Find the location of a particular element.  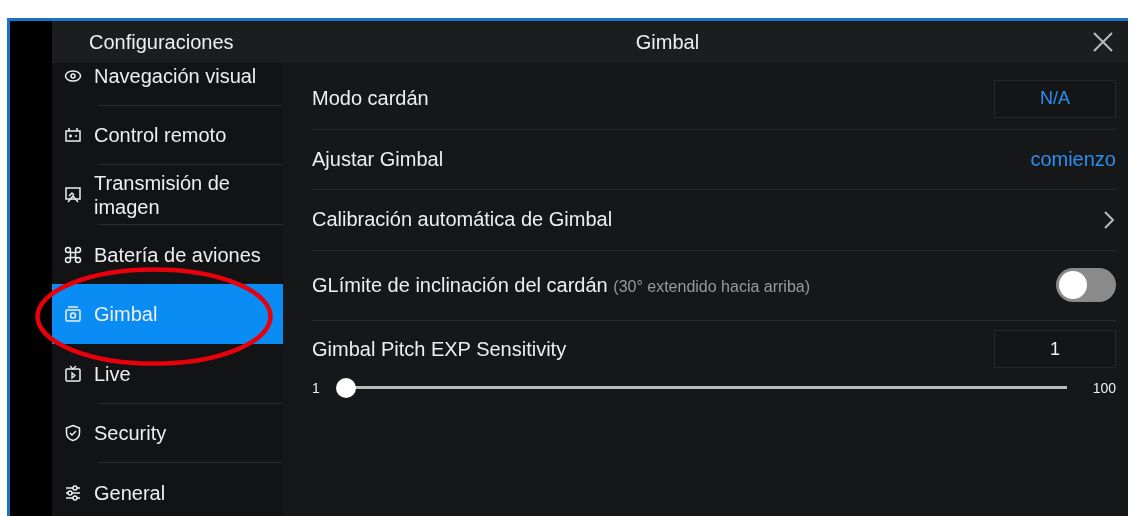

sidebar-item: Live is located at coordinates (167, 373).